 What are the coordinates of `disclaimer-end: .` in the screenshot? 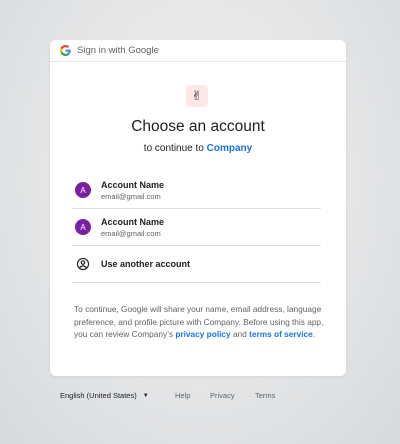 It's located at (314, 334).